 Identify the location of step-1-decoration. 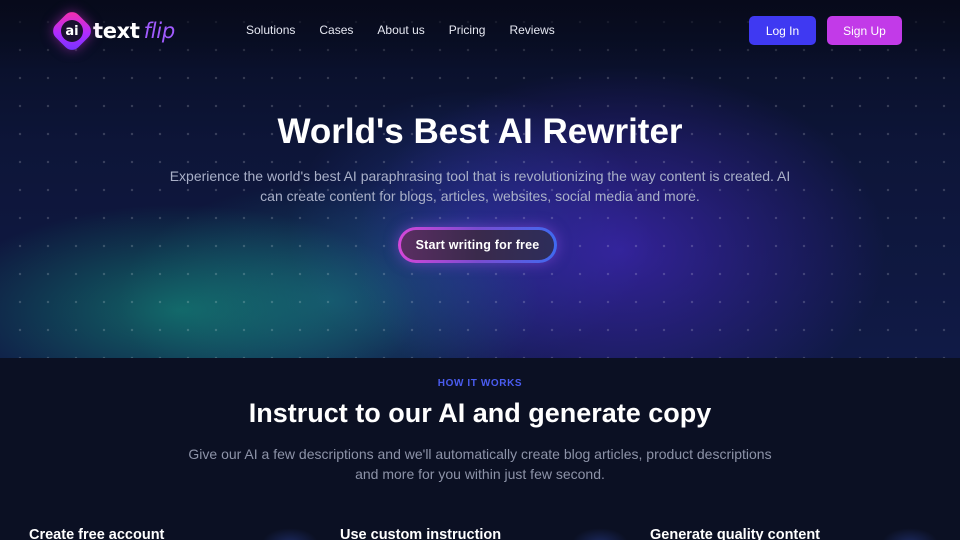
(290, 534).